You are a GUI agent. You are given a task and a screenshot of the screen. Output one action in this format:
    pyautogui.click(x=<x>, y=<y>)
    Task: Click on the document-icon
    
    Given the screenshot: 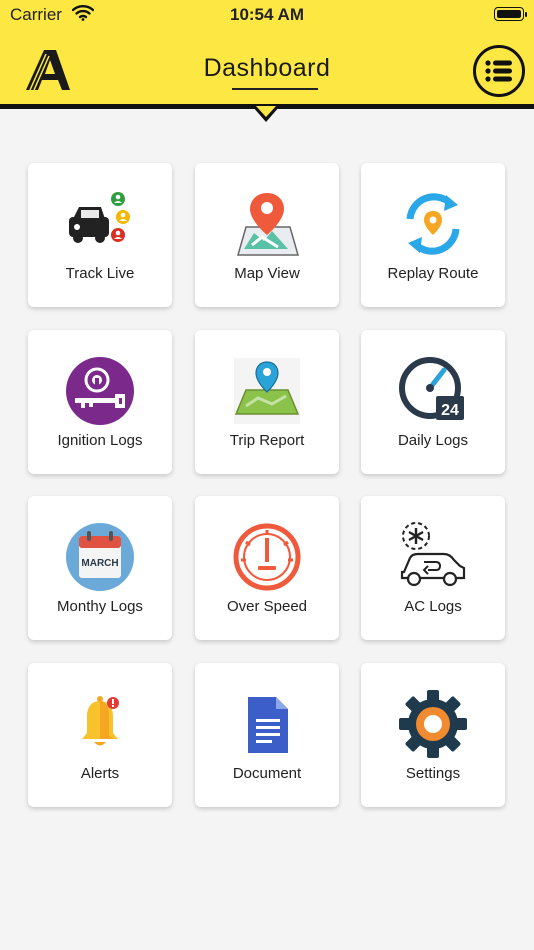 What is the action you would take?
    pyautogui.click(x=268, y=725)
    